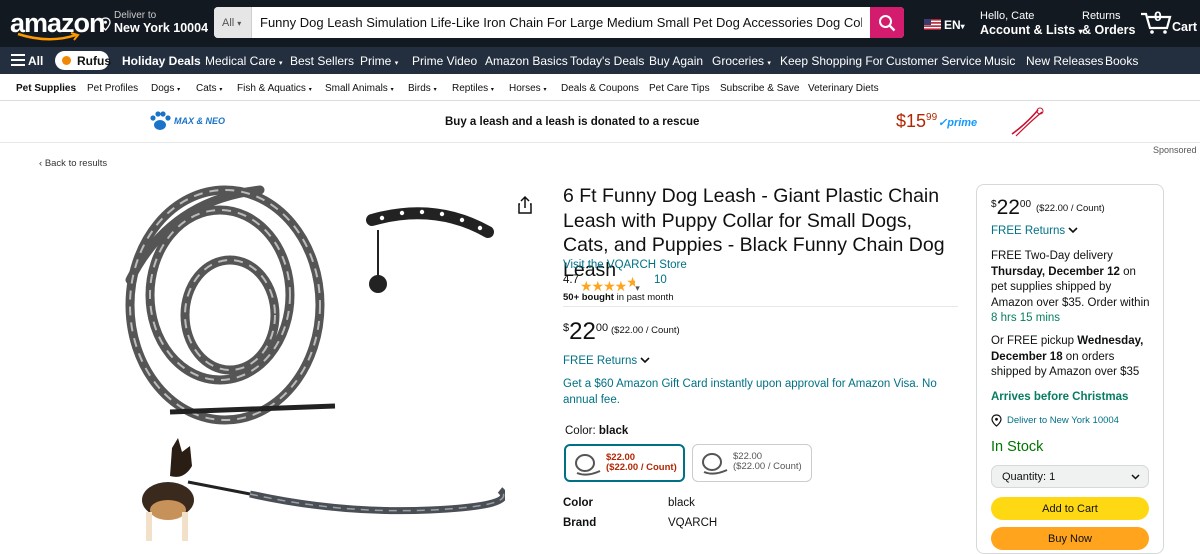  Describe the element at coordinates (933, 61) in the screenshot. I see `subnav-item-customer-service: Customer Service` at that location.